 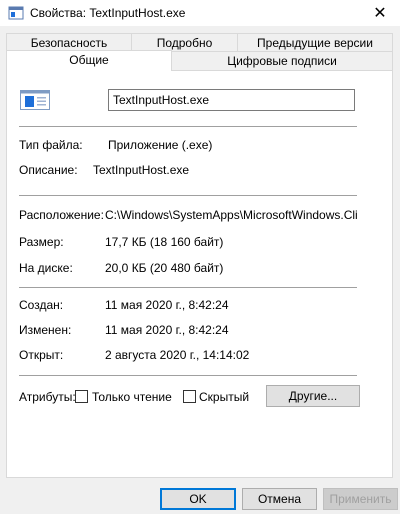 I want to click on attributes-label: Атрибуты:, so click(x=47, y=397).